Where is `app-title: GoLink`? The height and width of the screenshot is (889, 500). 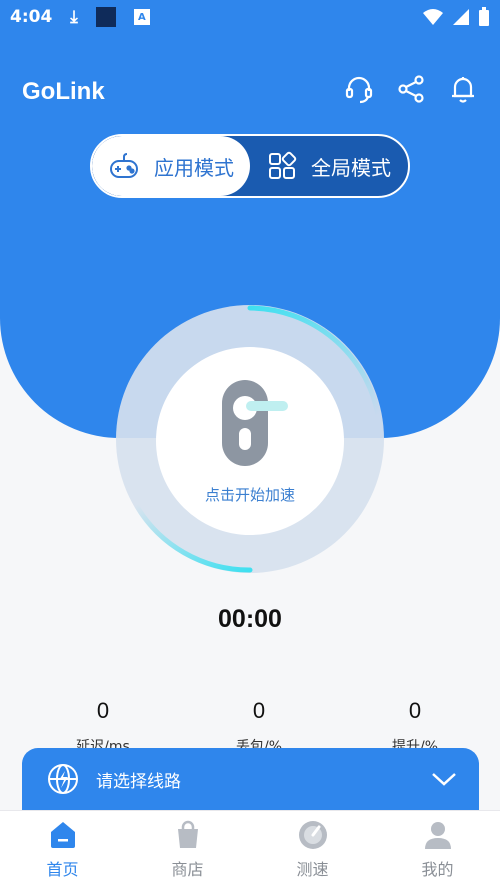 app-title: GoLink is located at coordinates (63, 91).